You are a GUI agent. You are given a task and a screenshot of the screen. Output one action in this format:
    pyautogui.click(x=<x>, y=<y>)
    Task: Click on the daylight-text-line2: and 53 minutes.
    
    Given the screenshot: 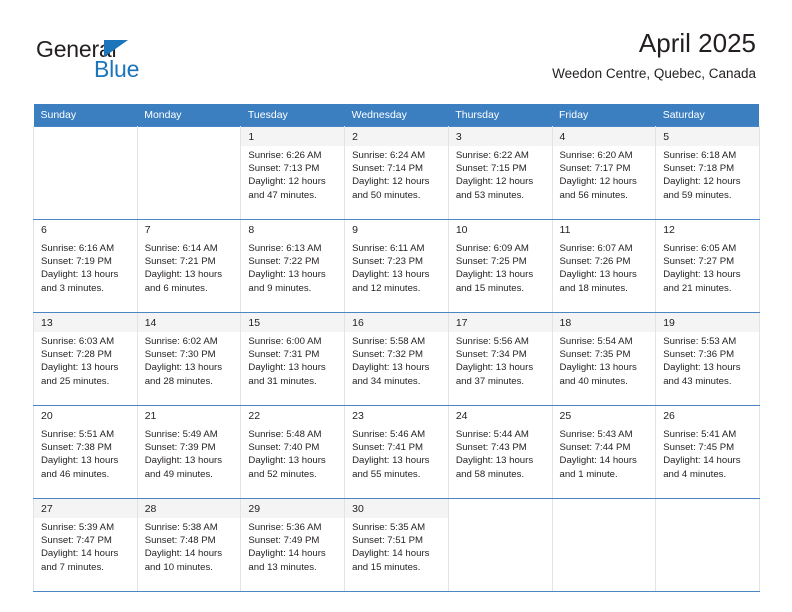 What is the action you would take?
    pyautogui.click(x=490, y=195)
    